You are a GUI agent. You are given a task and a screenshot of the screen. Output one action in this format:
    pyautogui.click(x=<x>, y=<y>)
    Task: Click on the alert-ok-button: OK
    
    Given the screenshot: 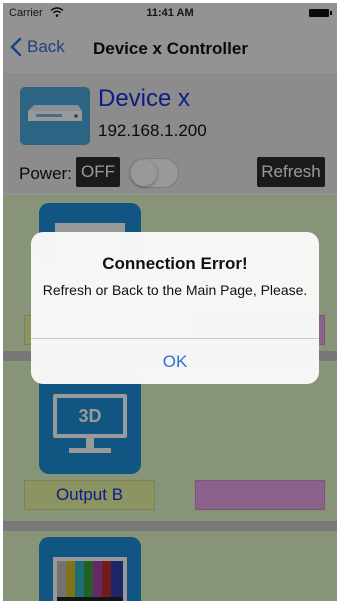 What is the action you would take?
    pyautogui.click(x=175, y=361)
    